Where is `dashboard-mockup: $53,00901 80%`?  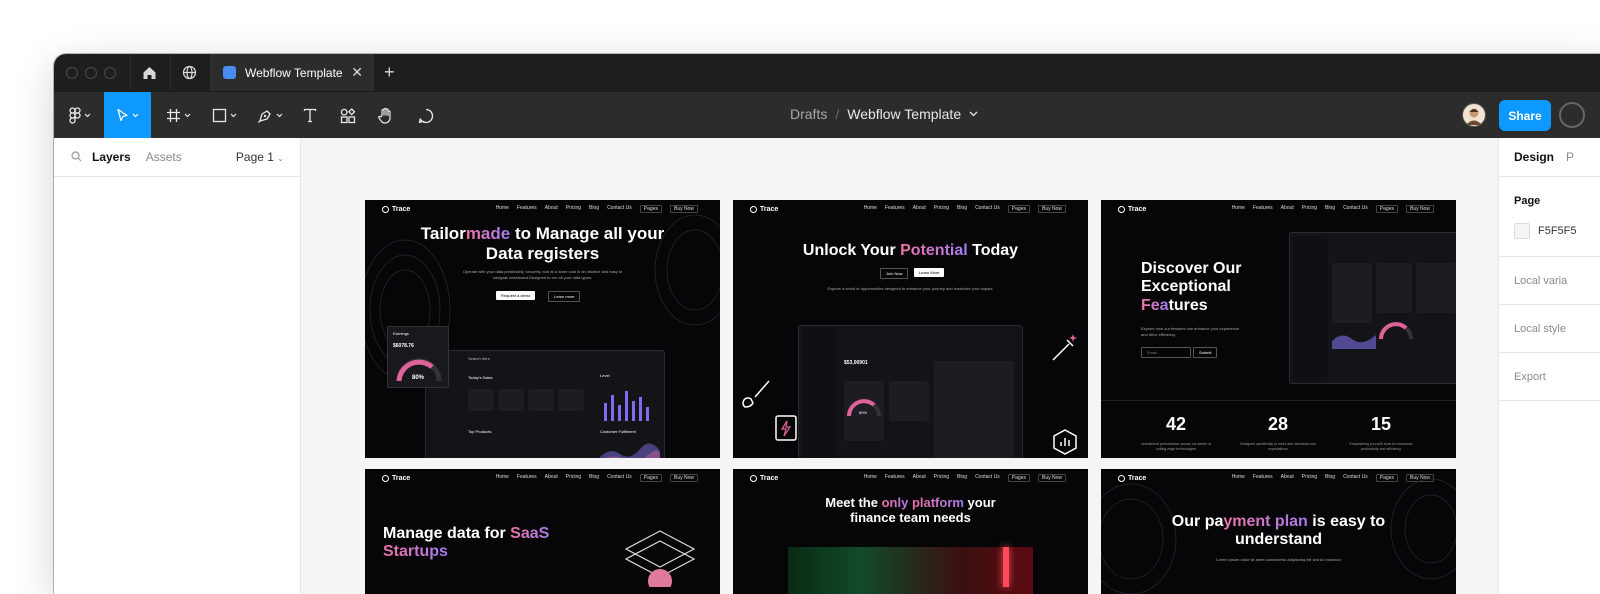
dashboard-mockup: $53,00901 80% is located at coordinates (910, 391).